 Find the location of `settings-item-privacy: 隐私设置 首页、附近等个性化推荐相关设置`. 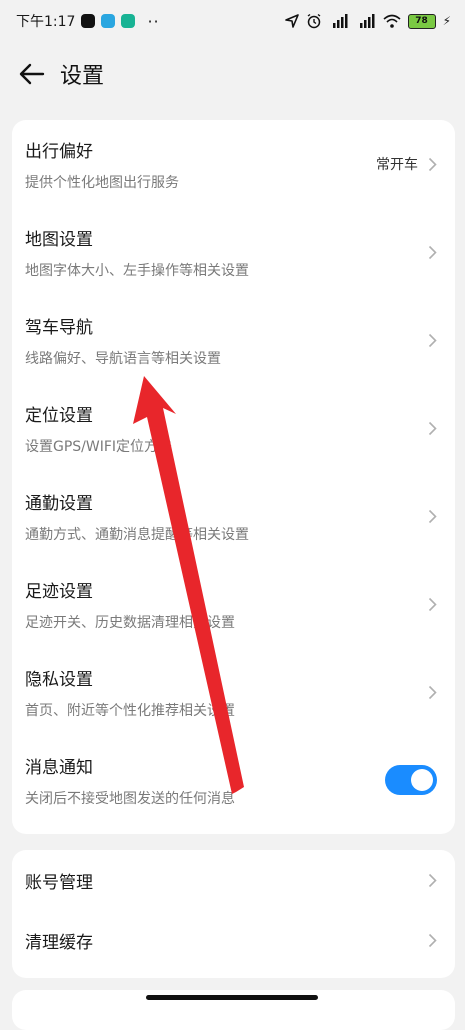

settings-item-privacy: 隐私设置 首页、附近等个性化推荐相关设置 is located at coordinates (233, 692).